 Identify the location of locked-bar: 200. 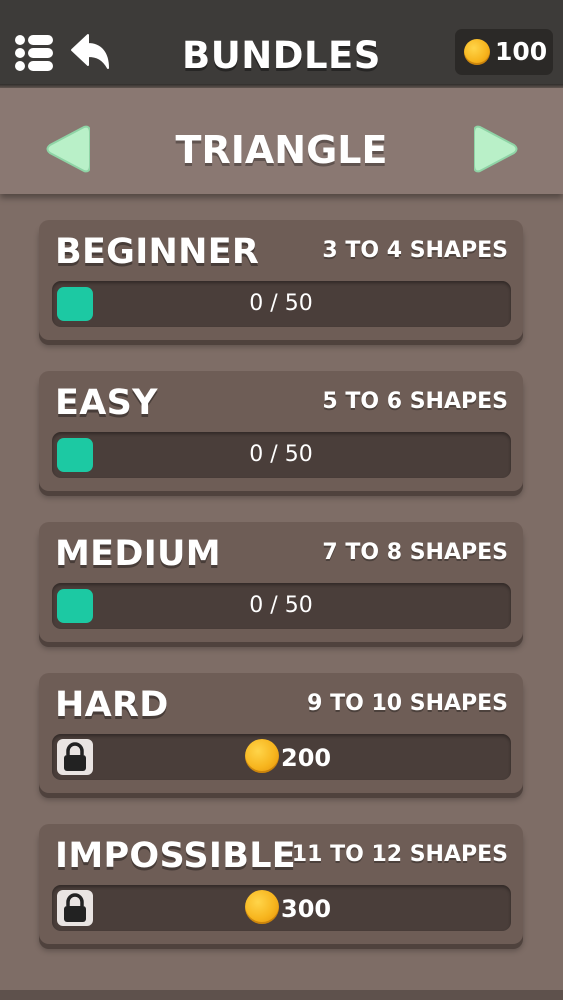
(281, 757).